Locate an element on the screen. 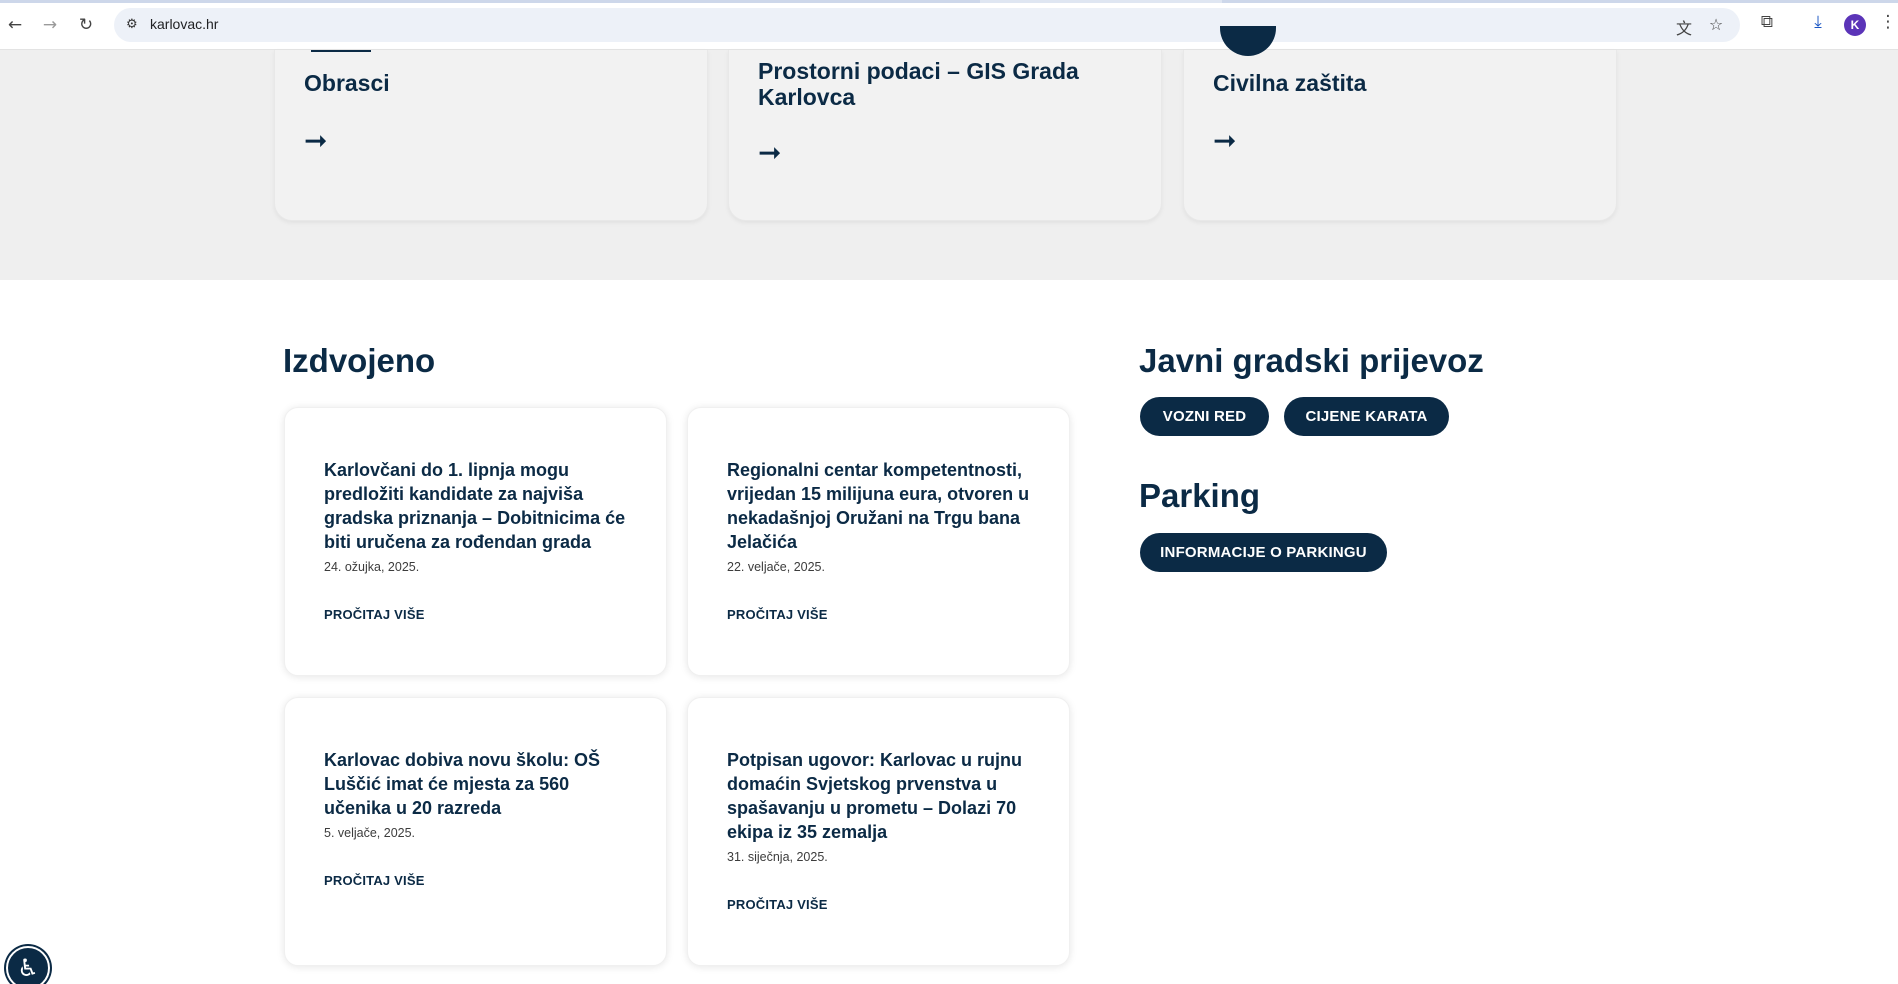 This screenshot has height=984, width=1898. browser-toolbar: ← → ↻ ⚙ karlovac.hr 文 ☆ ⧉ ⤓ K ⋮ is located at coordinates (949, 25).